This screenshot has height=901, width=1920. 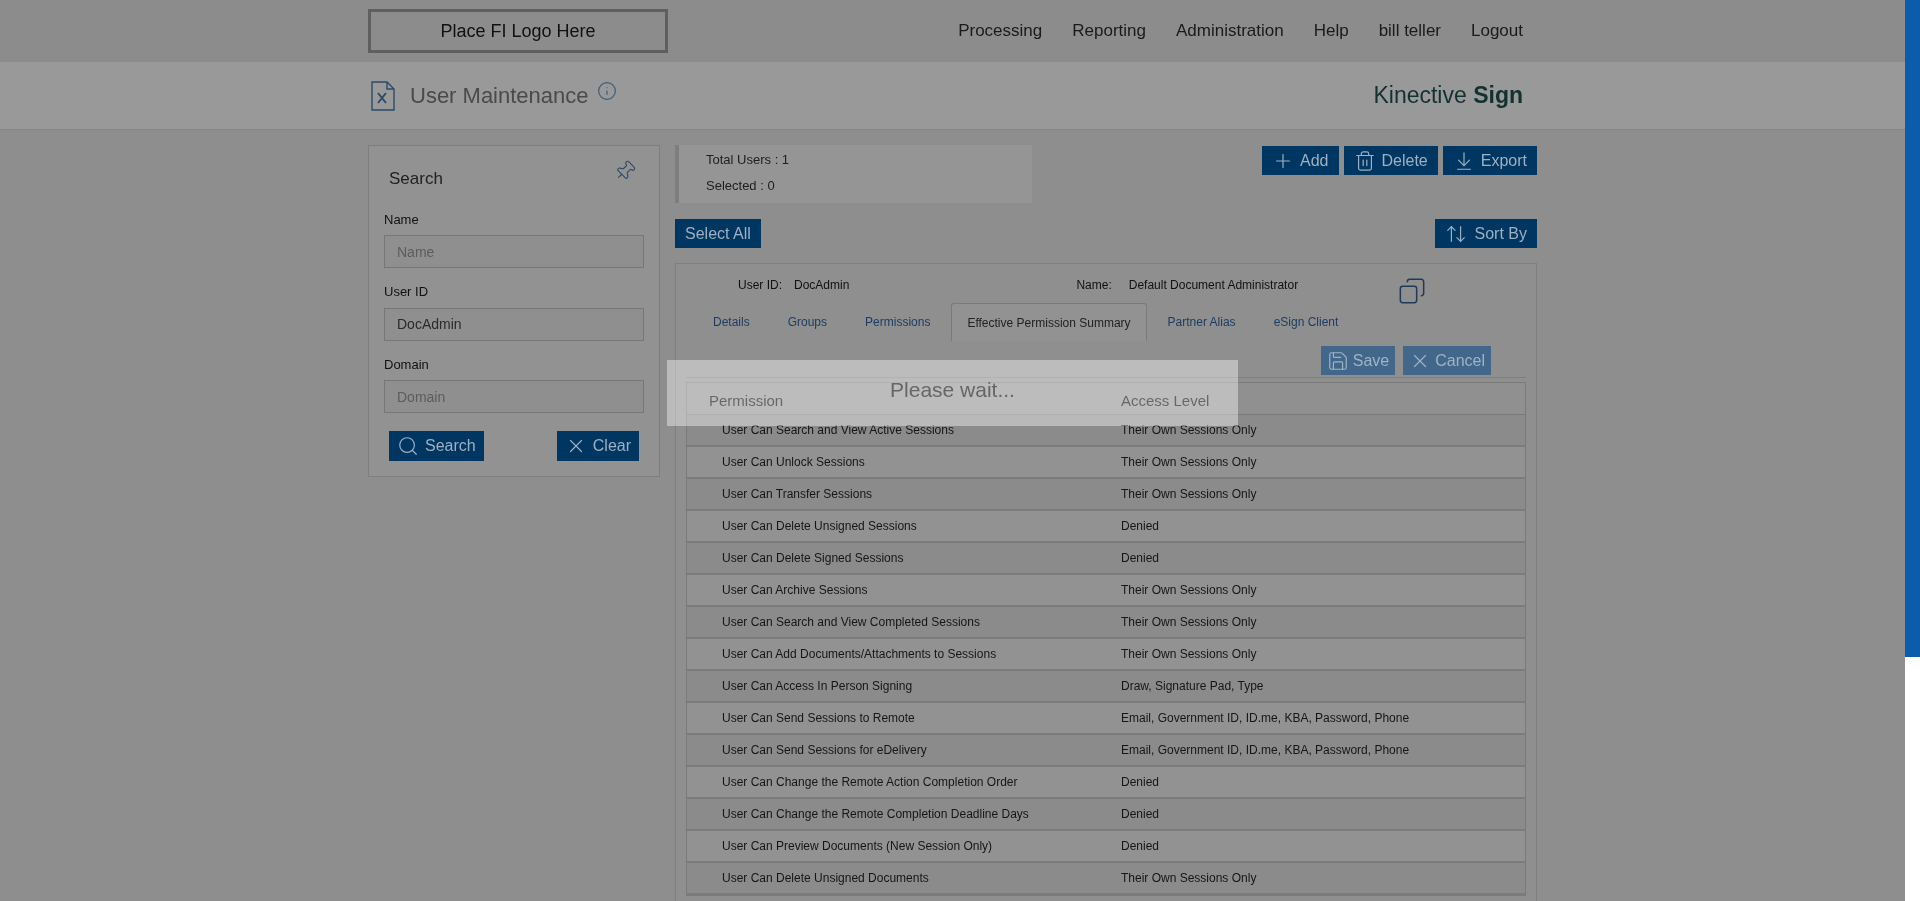 I want to click on table-cell-text: User Can Change the Remote Action Completion Order, so click(x=870, y=782).